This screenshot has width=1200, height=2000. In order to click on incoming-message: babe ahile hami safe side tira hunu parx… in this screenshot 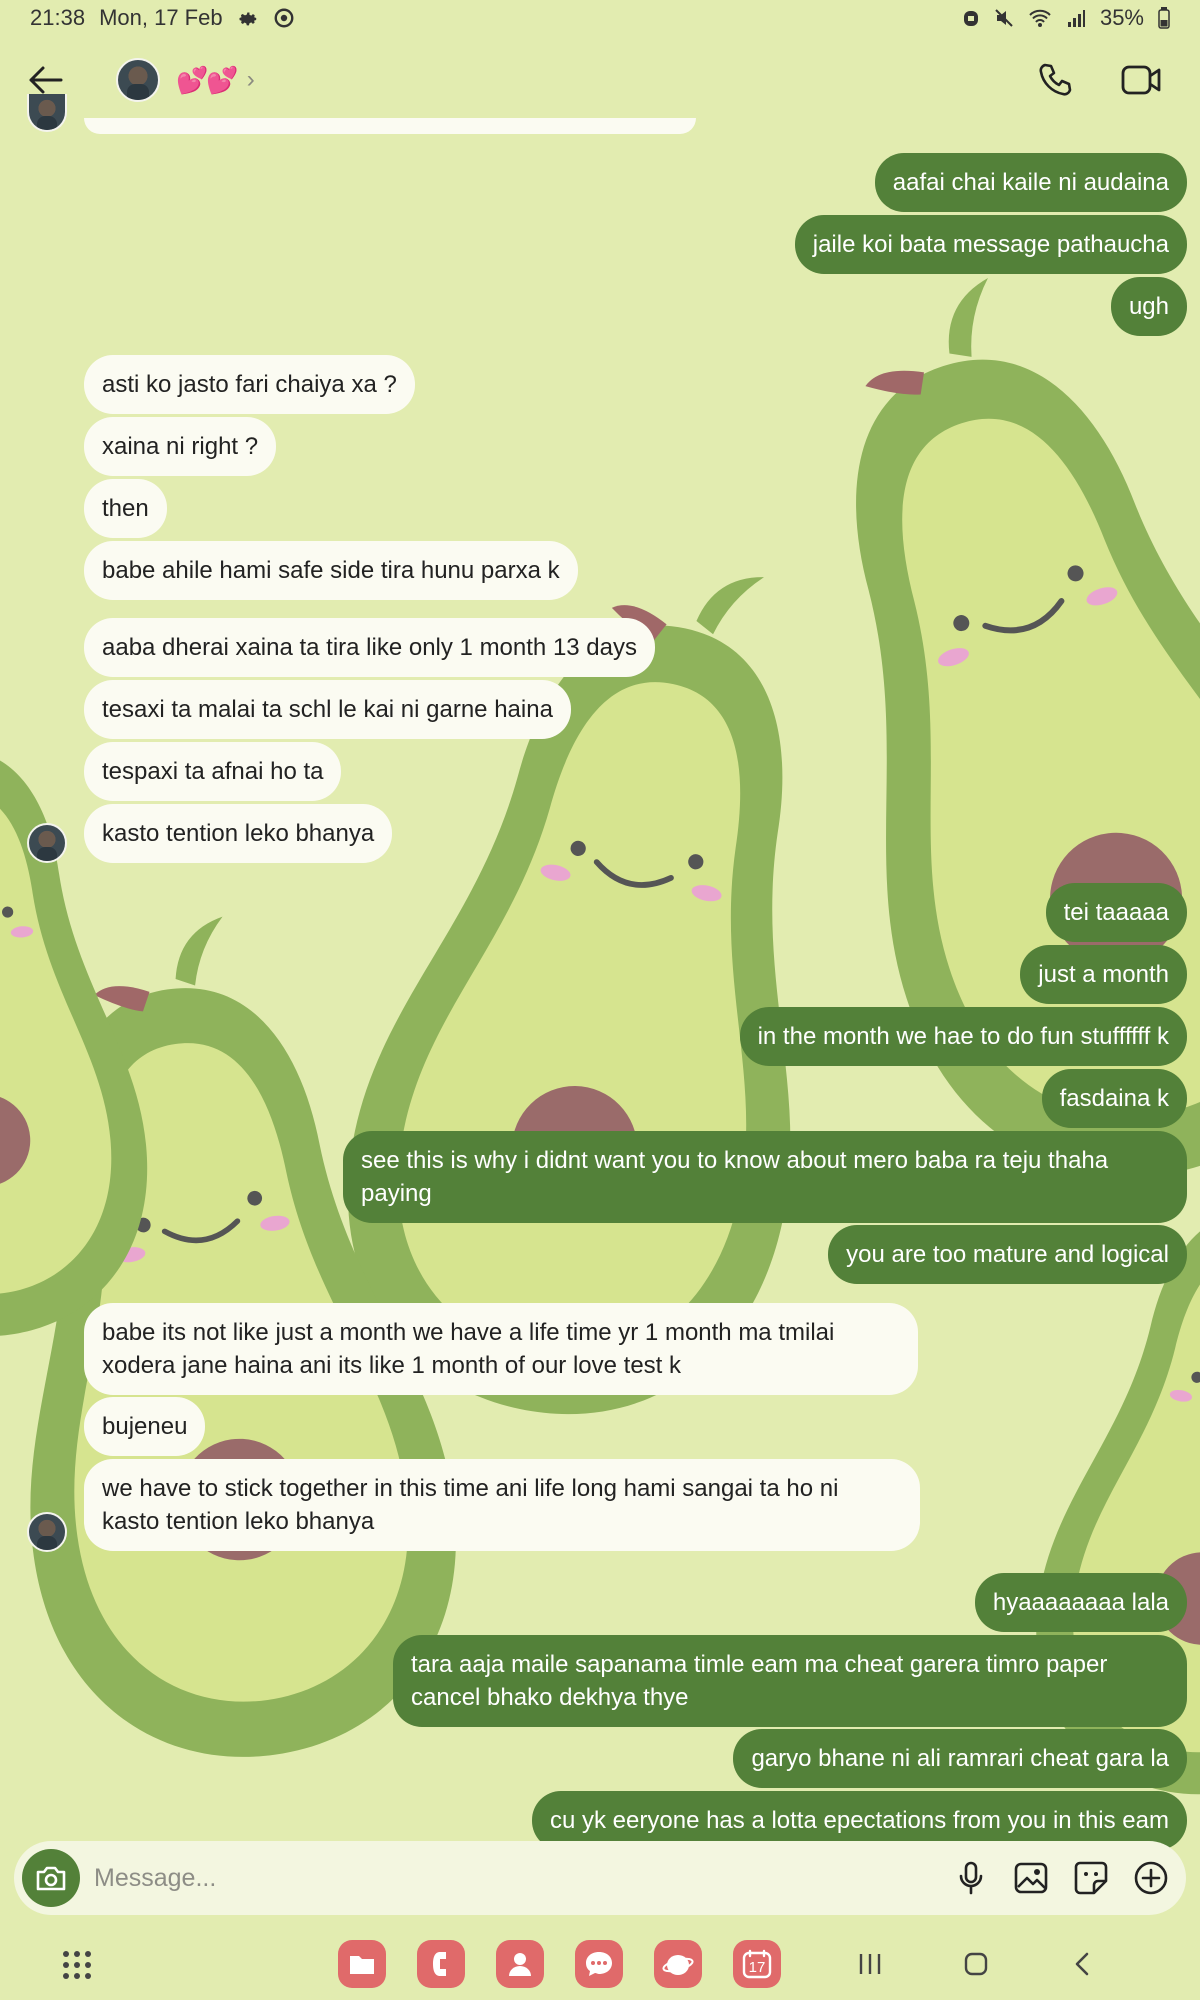, I will do `click(331, 570)`.